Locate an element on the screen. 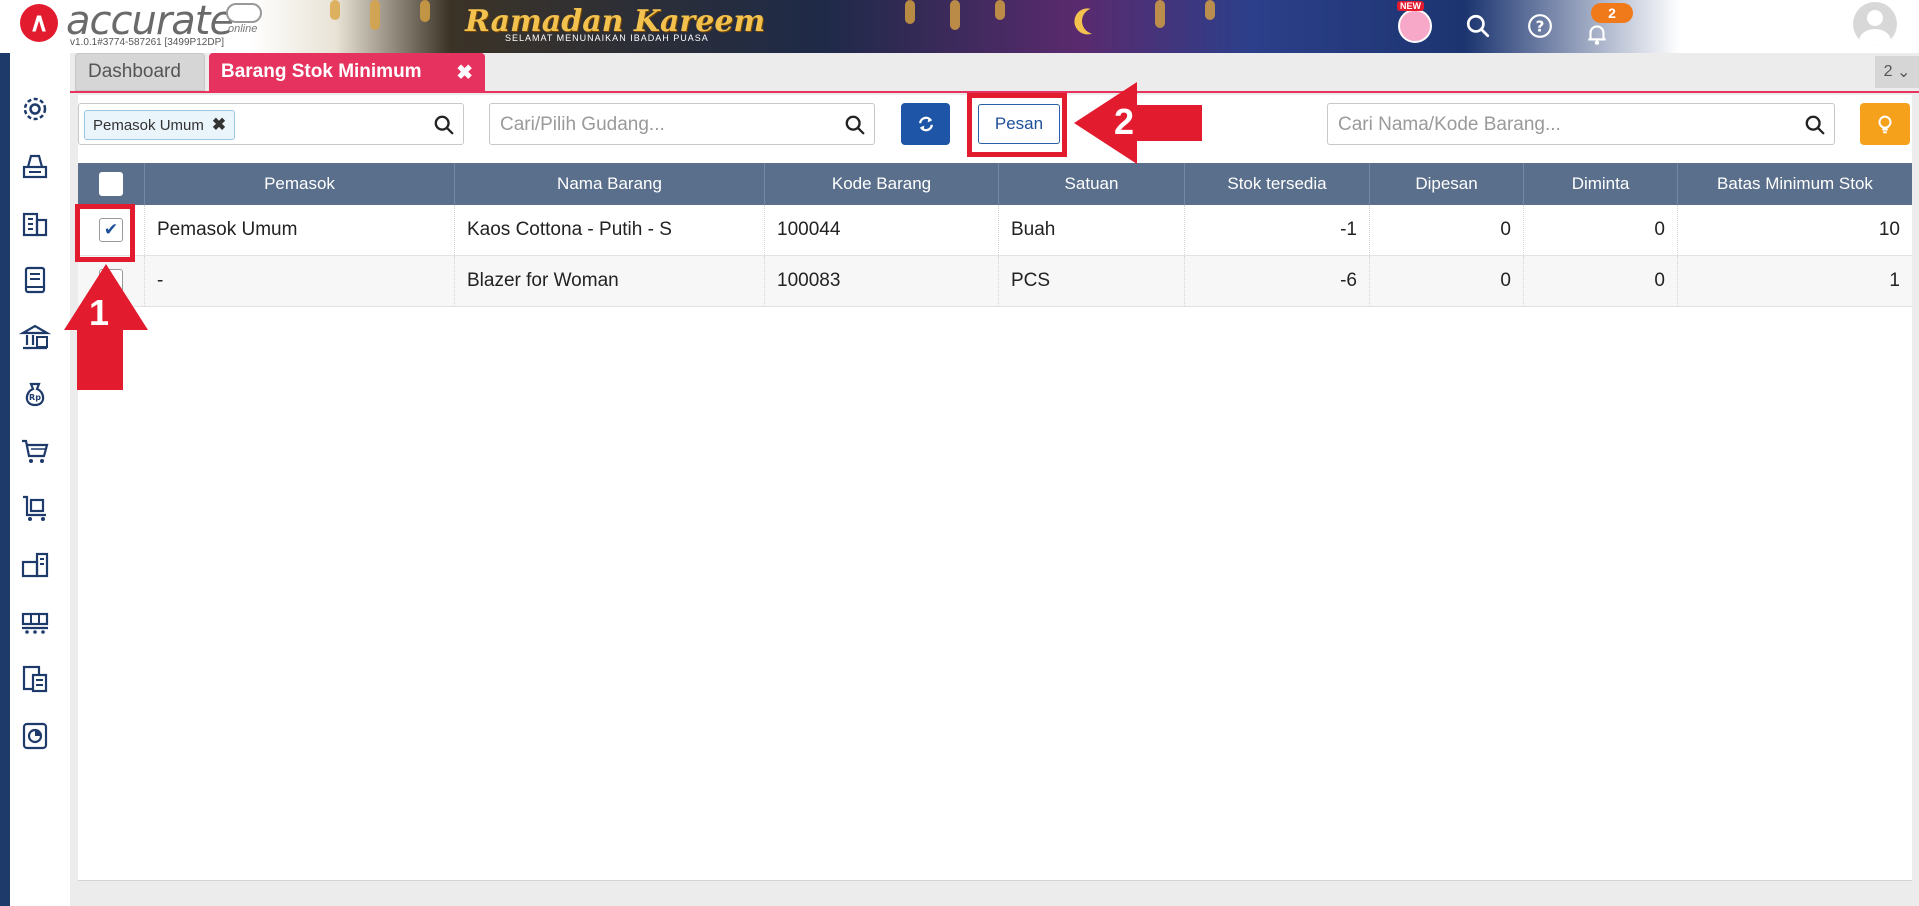 The image size is (1919, 906). cell-supplier: - is located at coordinates (300, 281).